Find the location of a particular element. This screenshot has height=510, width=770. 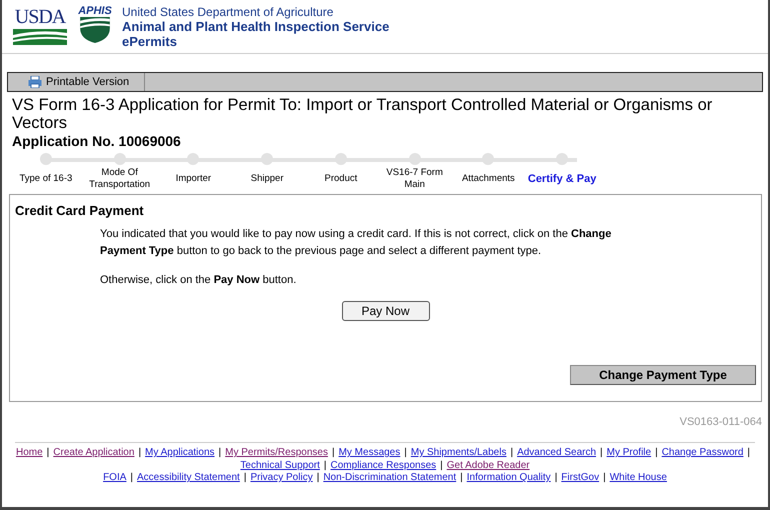

footer-link: FOIA is located at coordinates (114, 478).